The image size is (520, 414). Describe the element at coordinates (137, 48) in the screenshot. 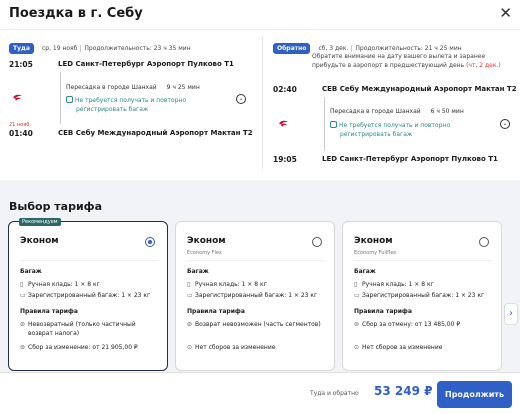

I see `outbound-duration: Продолжительность: 23 ч 35 мин` at that location.